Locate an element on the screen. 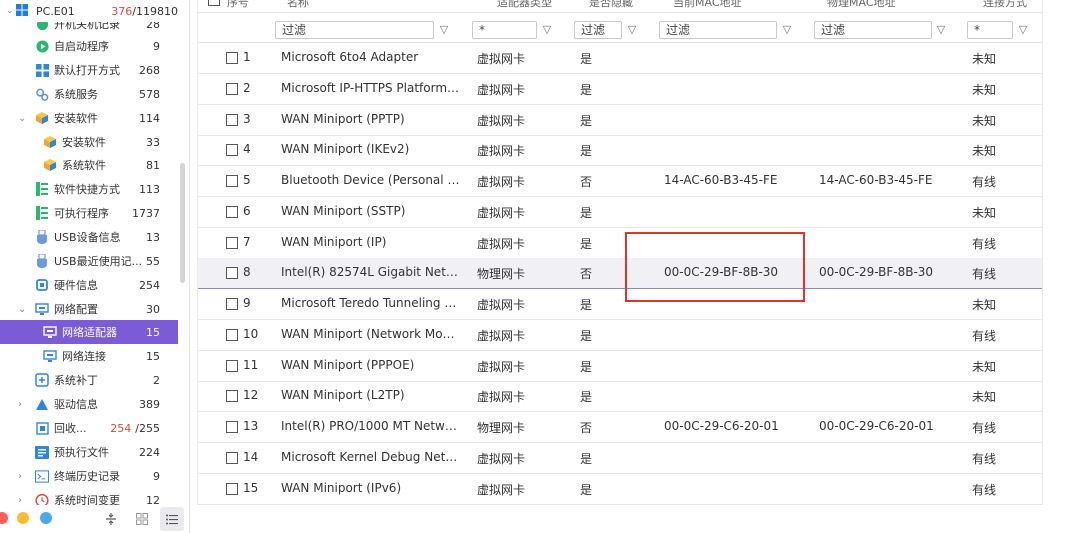 The height and width of the screenshot is (533, 1080). sidebar-item-count: 268 is located at coordinates (149, 70).